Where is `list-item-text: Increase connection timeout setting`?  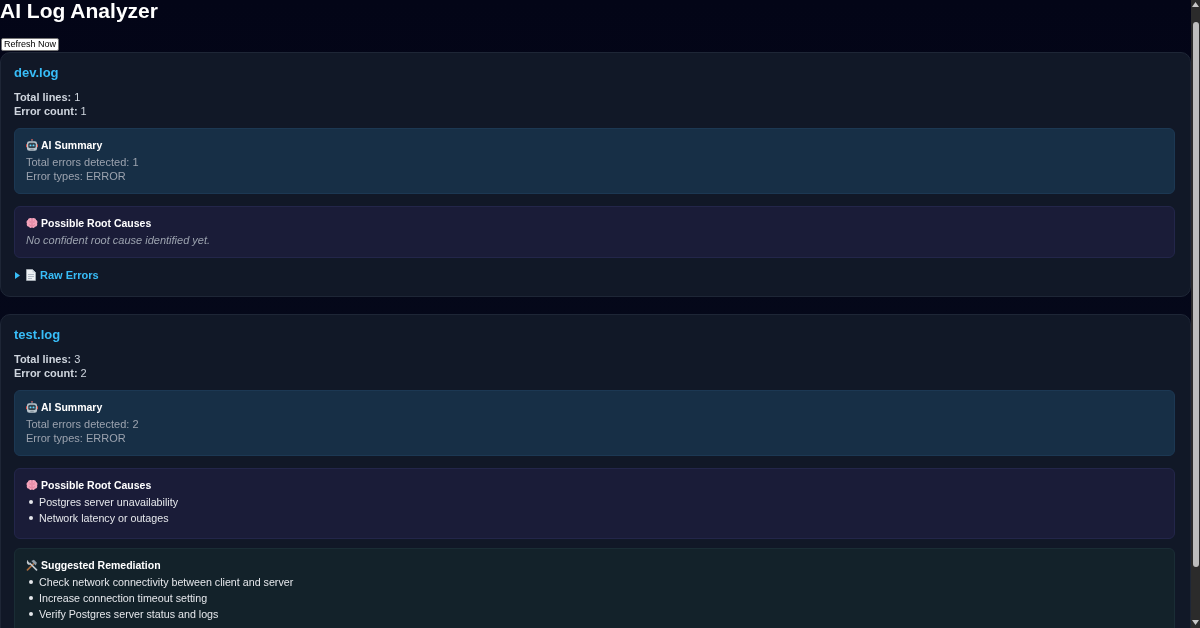
list-item-text: Increase connection timeout setting is located at coordinates (123, 598).